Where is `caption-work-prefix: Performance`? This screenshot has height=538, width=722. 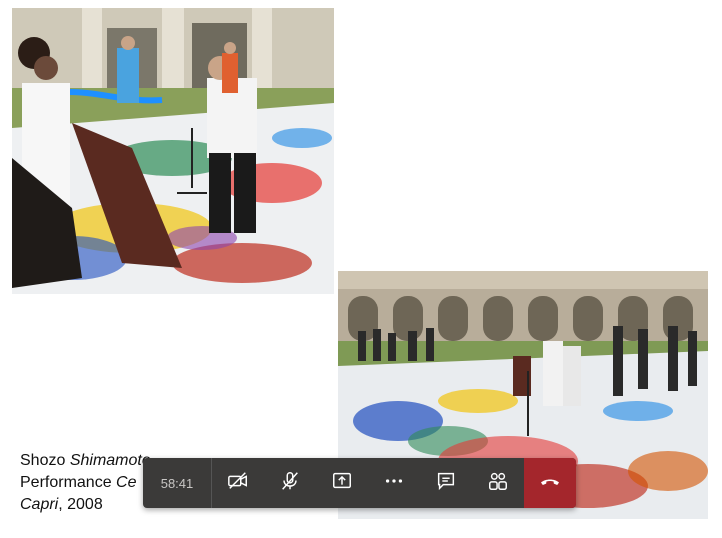
caption-work-prefix: Performance is located at coordinates (68, 482).